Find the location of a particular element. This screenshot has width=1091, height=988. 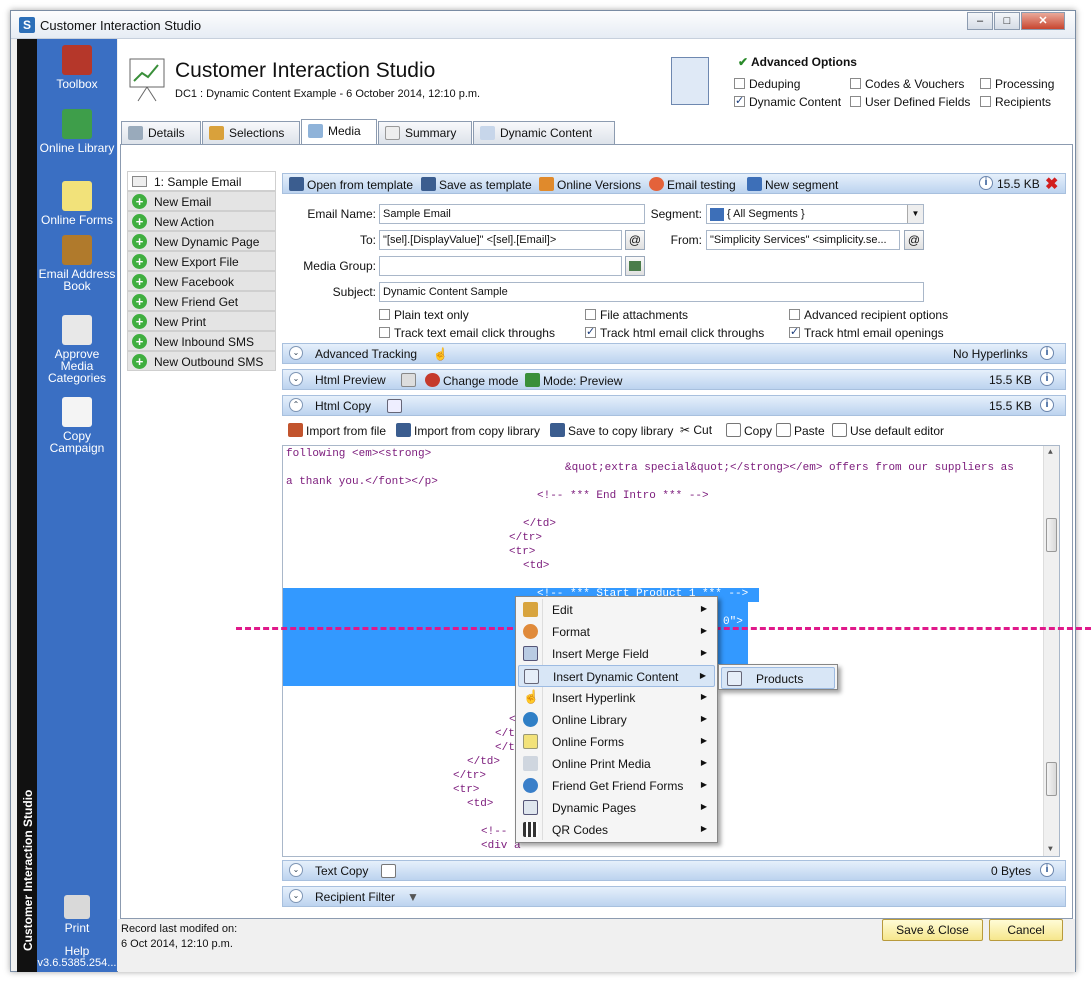

media-group-button is located at coordinates (635, 266).